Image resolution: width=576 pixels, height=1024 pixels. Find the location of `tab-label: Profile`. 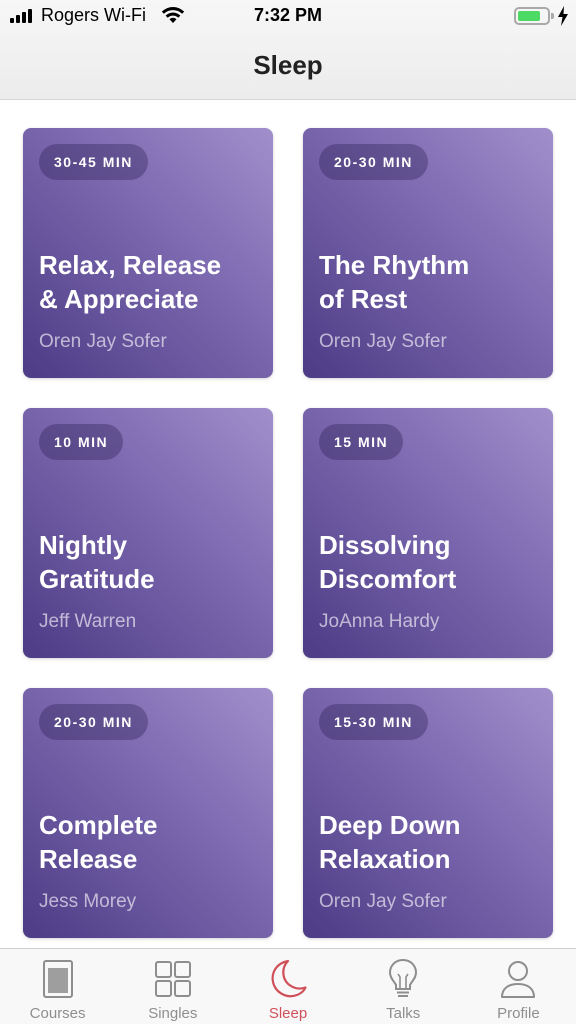

tab-label: Profile is located at coordinates (518, 1013).